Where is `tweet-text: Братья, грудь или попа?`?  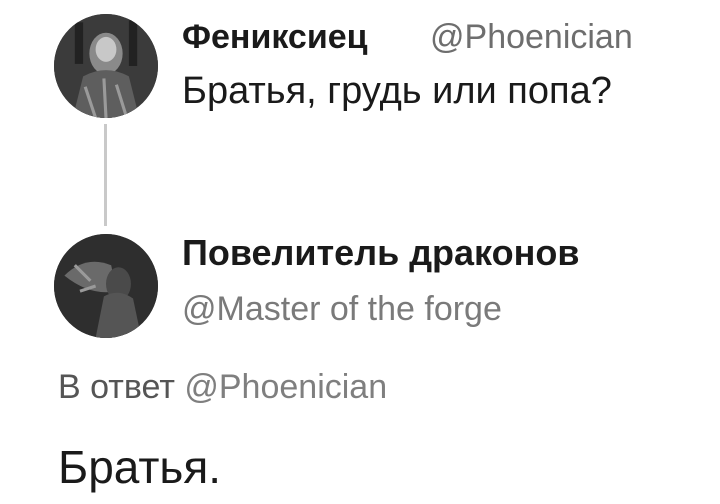
tweet-text: Братья, грудь или попа? is located at coordinates (397, 91).